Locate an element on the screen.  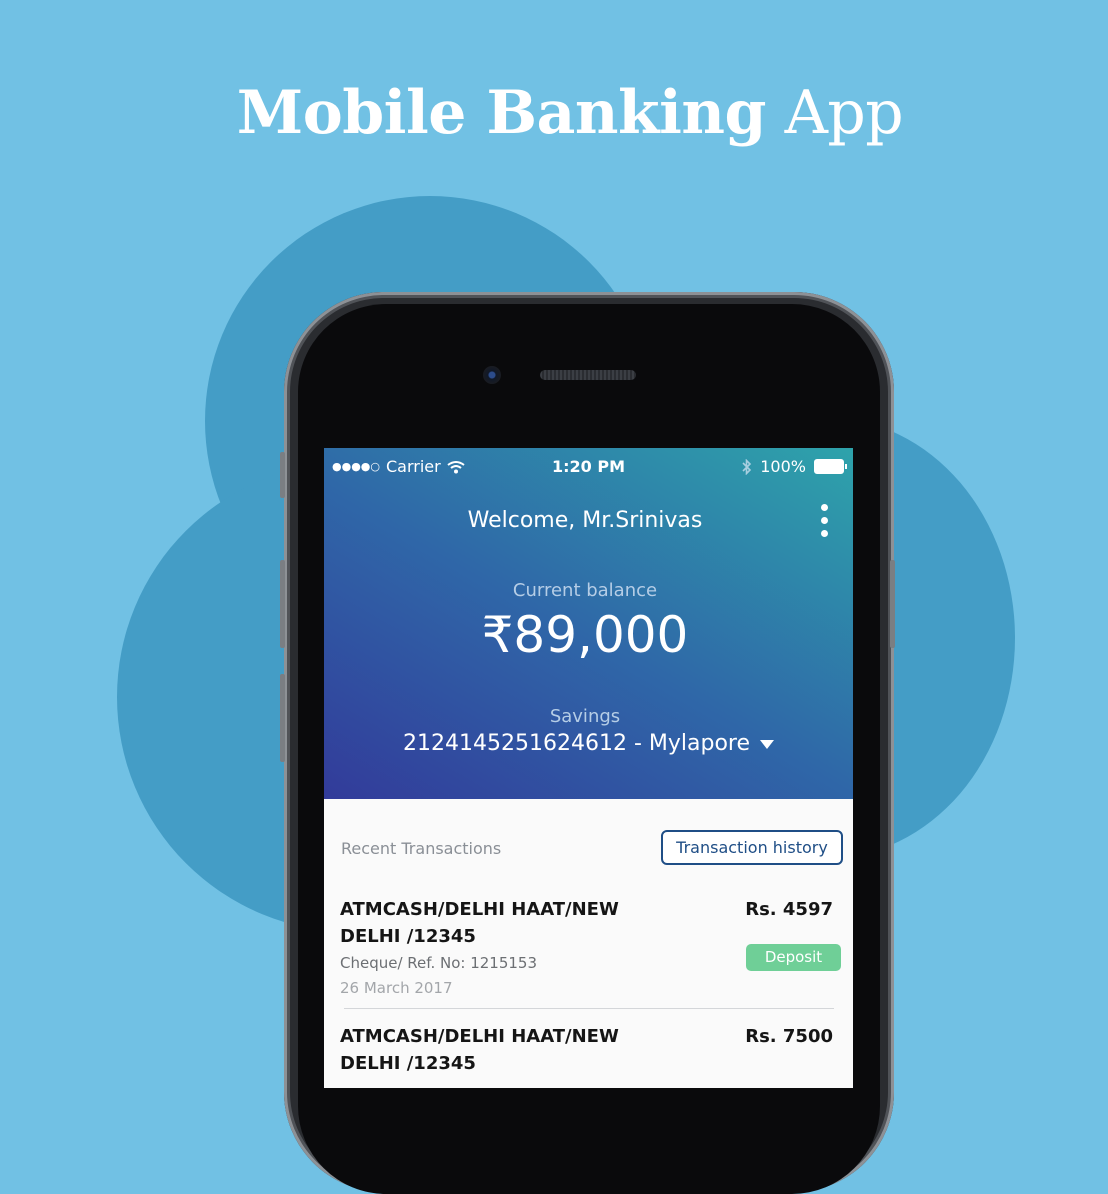
phone-volume-down is located at coordinates (282, 718).